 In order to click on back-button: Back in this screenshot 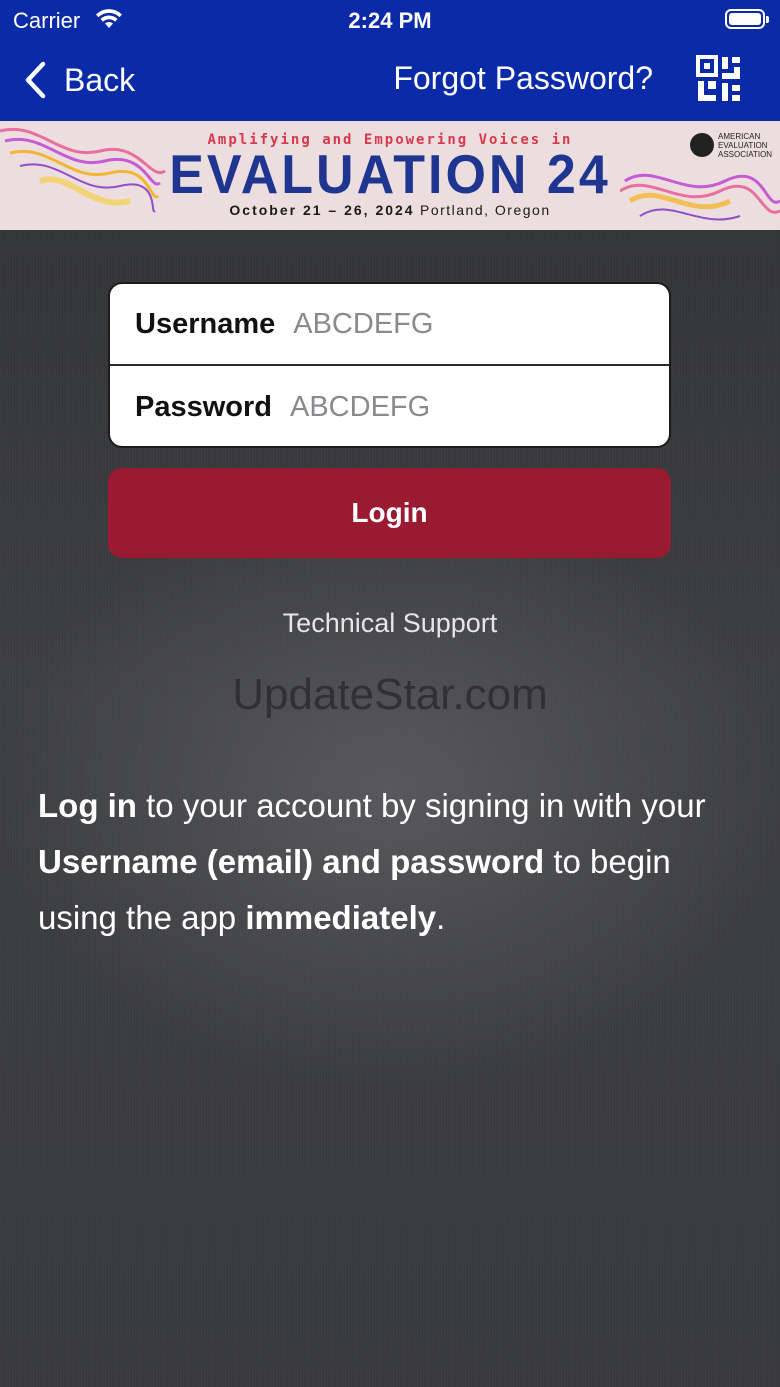, I will do `click(78, 80)`.